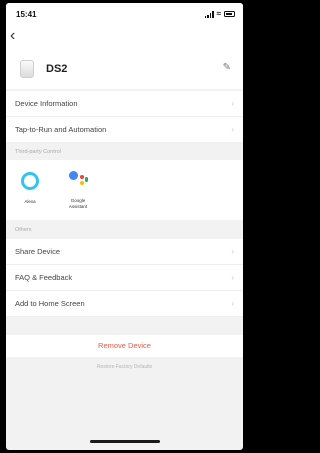 Image resolution: width=320 pixels, height=453 pixels. I want to click on device-header: DS2 ✎, so click(124, 69).